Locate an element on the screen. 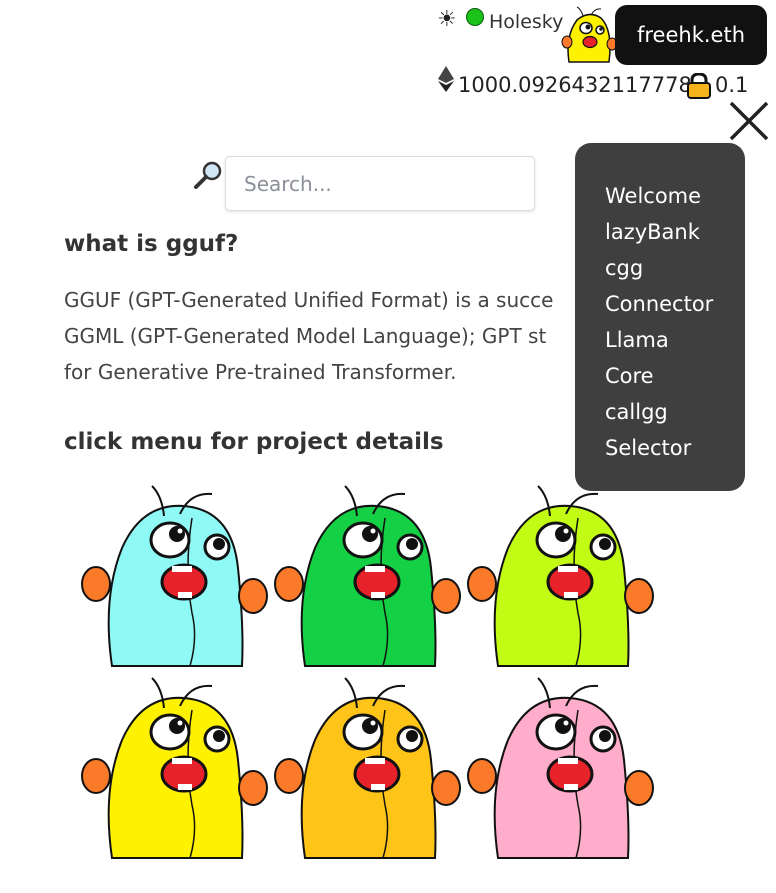  heading-click-menu: click menu for project details is located at coordinates (254, 442).